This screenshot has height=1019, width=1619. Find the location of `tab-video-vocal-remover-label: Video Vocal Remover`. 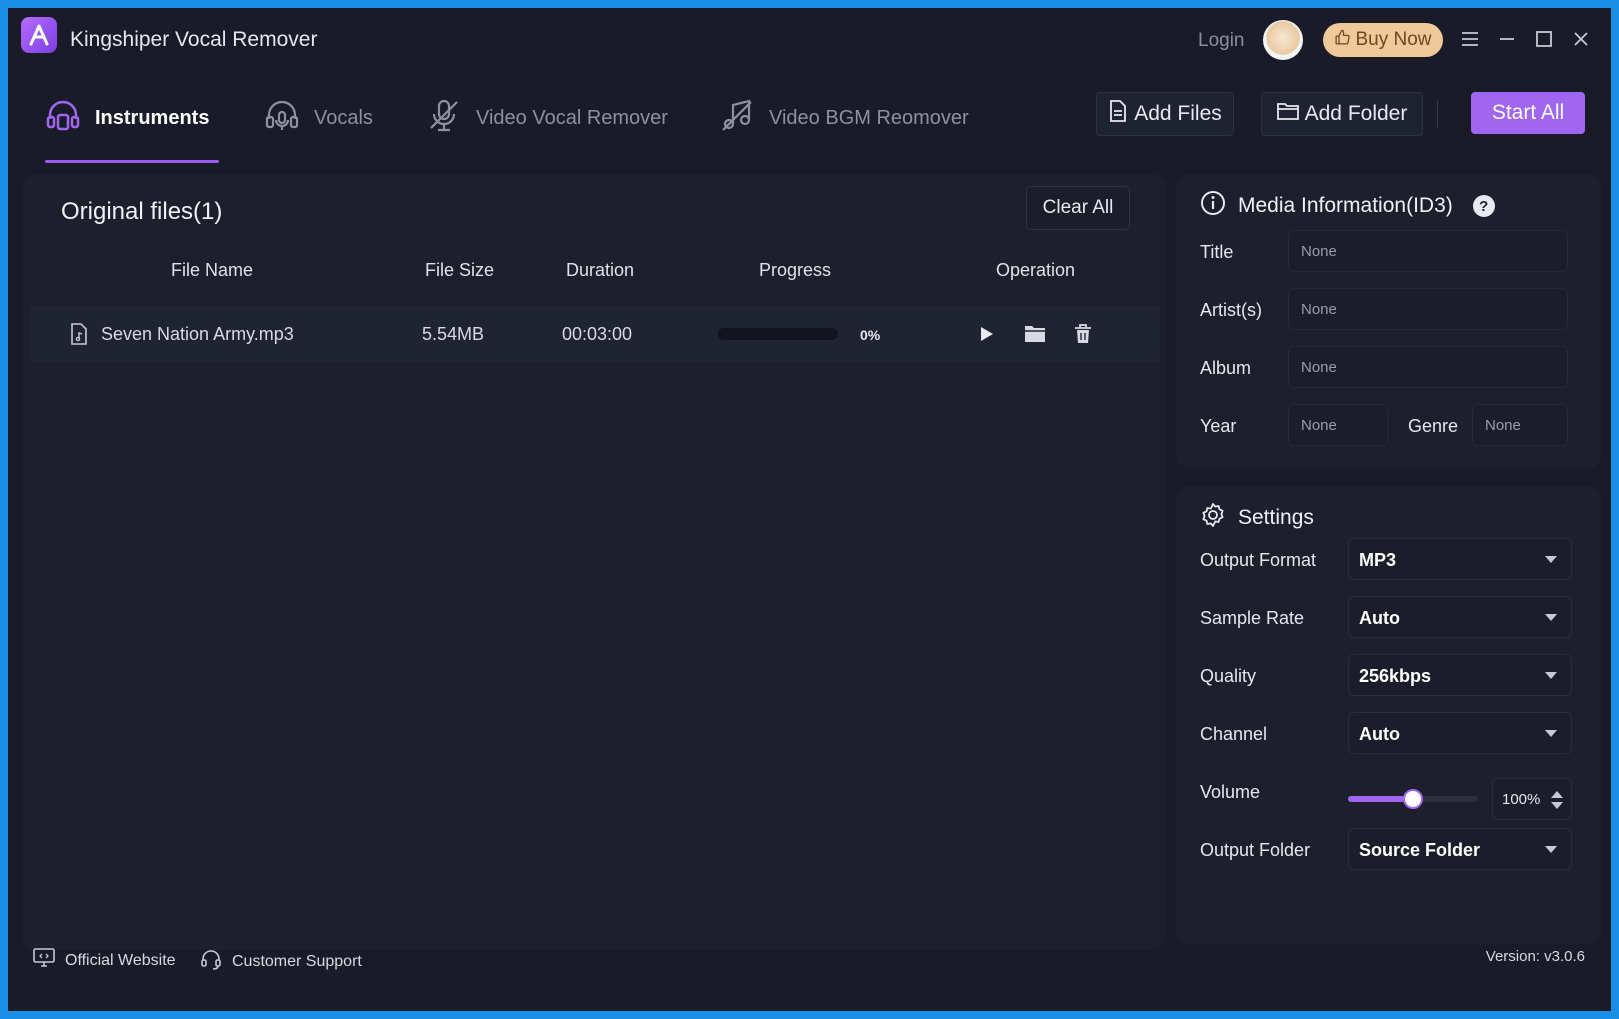

tab-video-vocal-remover-label: Video Vocal Remover is located at coordinates (572, 117).